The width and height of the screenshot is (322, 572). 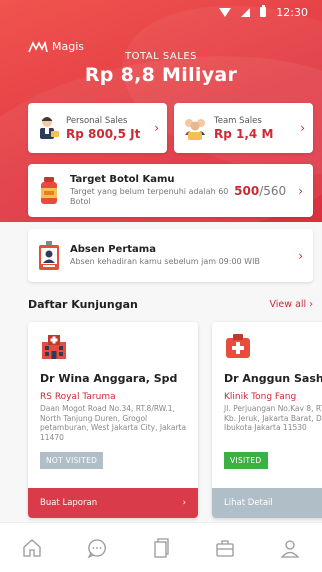 I want to click on hospital-icon, so click(x=54, y=347).